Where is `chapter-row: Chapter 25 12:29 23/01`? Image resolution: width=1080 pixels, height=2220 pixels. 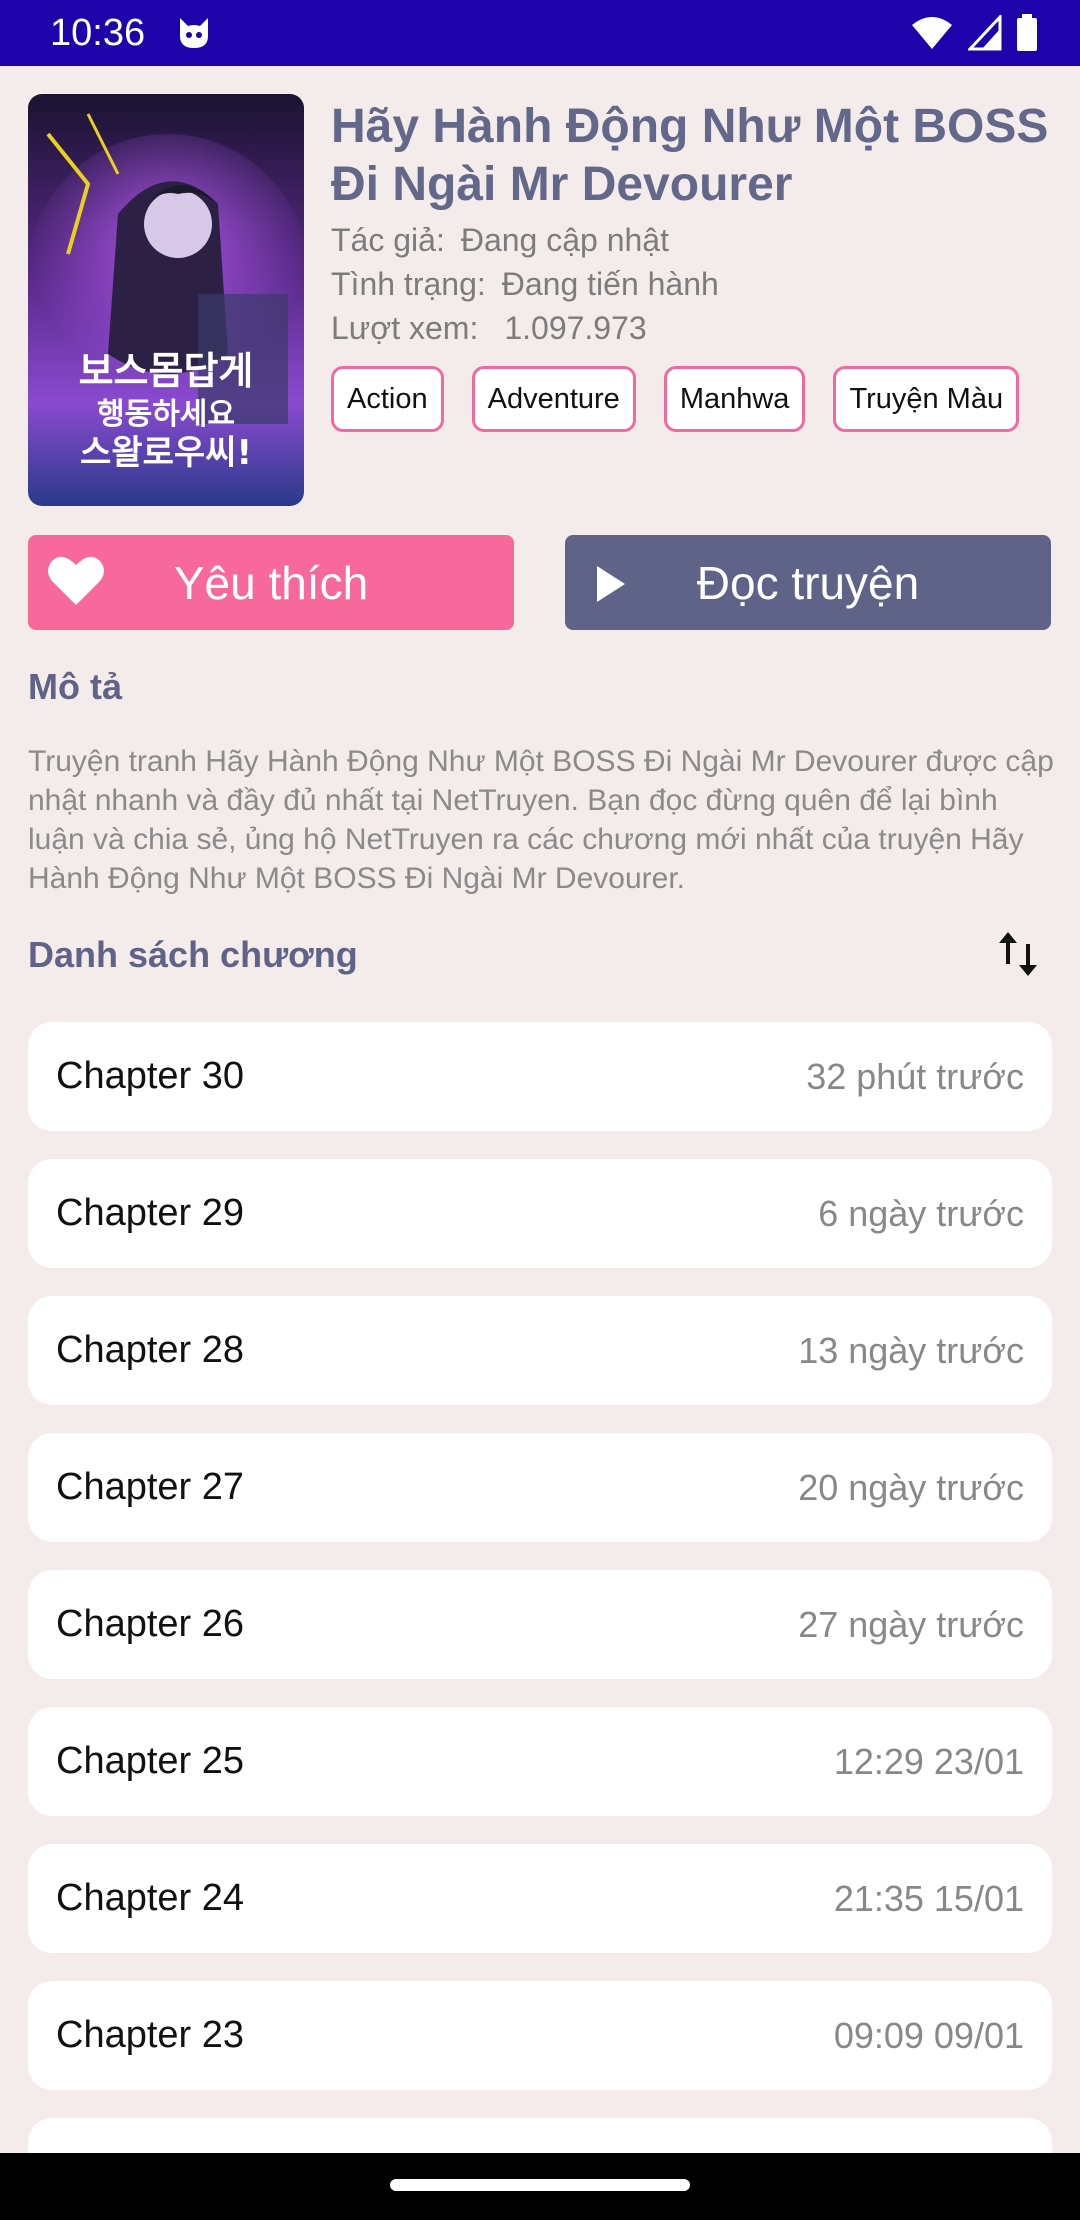
chapter-row: Chapter 25 12:29 23/01 is located at coordinates (540, 1761).